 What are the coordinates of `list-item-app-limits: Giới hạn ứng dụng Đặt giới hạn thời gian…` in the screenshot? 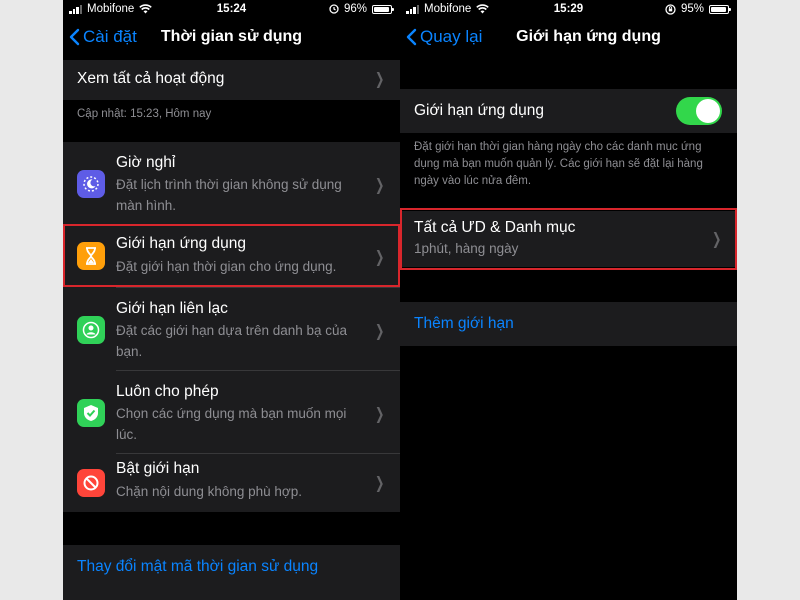 It's located at (231, 256).